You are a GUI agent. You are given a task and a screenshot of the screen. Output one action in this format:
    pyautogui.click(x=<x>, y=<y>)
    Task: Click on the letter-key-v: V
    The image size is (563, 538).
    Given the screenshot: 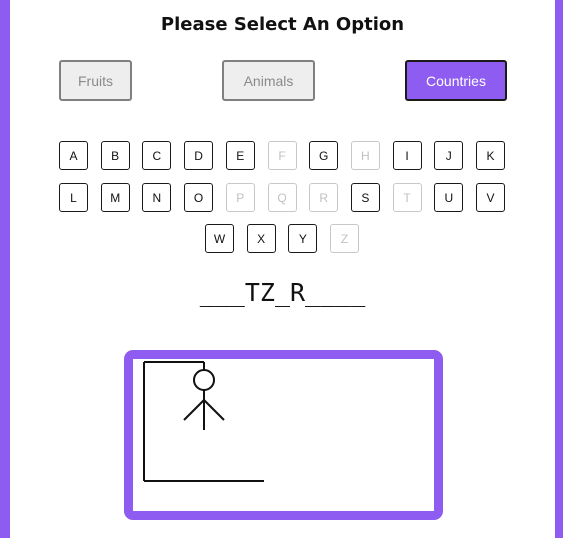 What is the action you would take?
    pyautogui.click(x=490, y=197)
    